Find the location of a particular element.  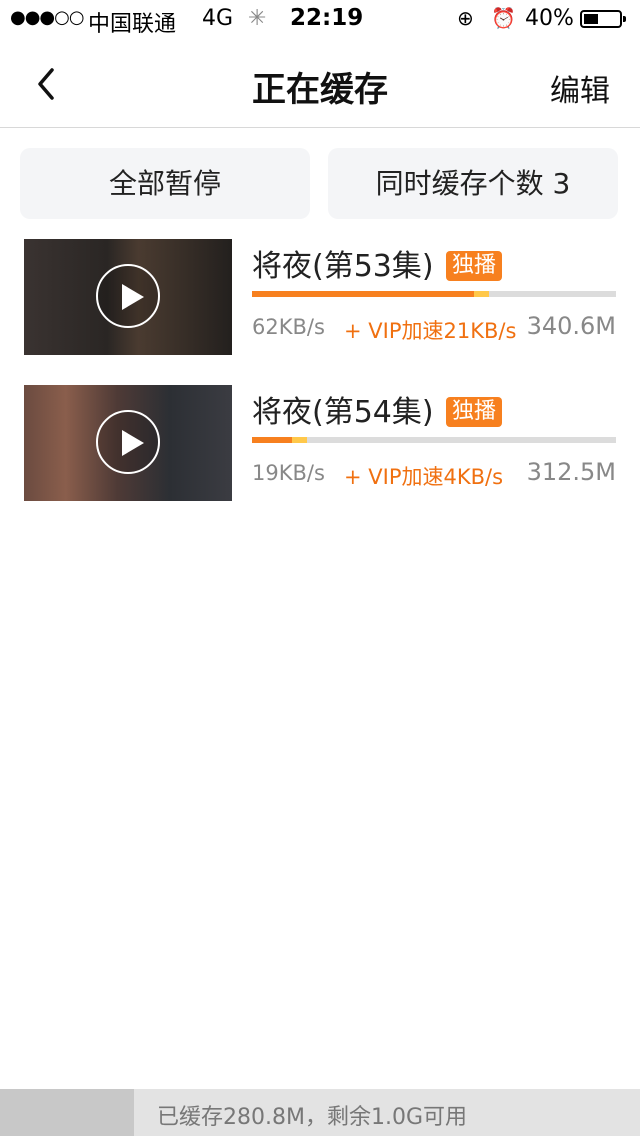

episode-title: 将夜(第53集) is located at coordinates (343, 266).